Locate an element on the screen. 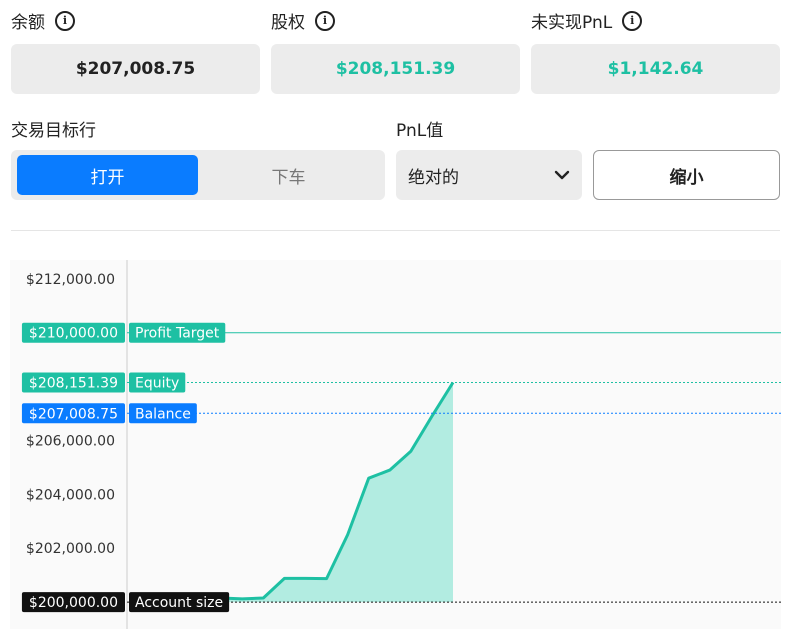 This screenshot has width=791, height=629. unrealized-pnl-value: $1,142.64 is located at coordinates (655, 69).